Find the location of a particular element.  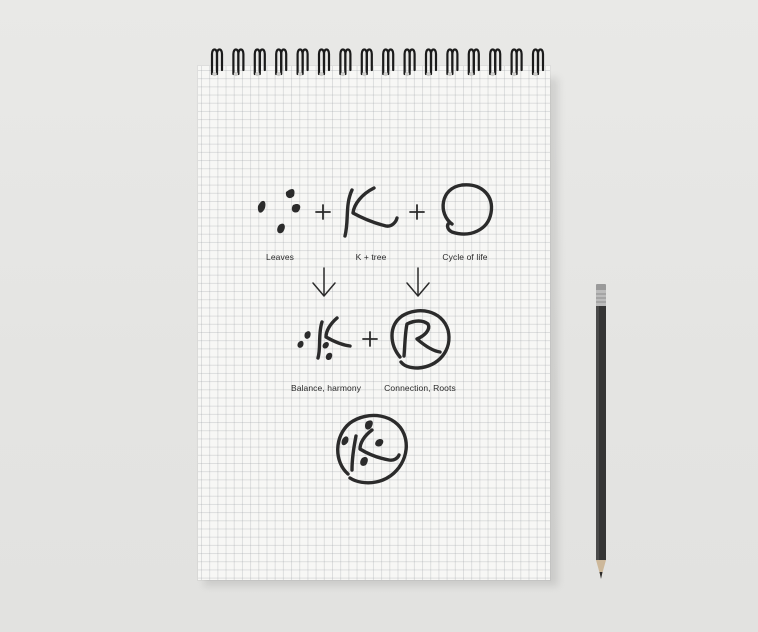

cycle-of-life-symbol is located at coordinates (467, 209).